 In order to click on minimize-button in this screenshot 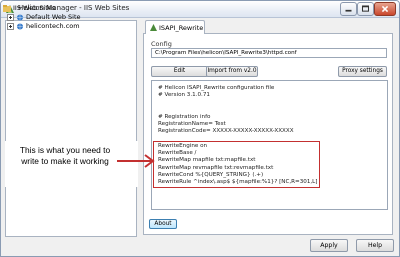, I will do `click(348, 9)`.